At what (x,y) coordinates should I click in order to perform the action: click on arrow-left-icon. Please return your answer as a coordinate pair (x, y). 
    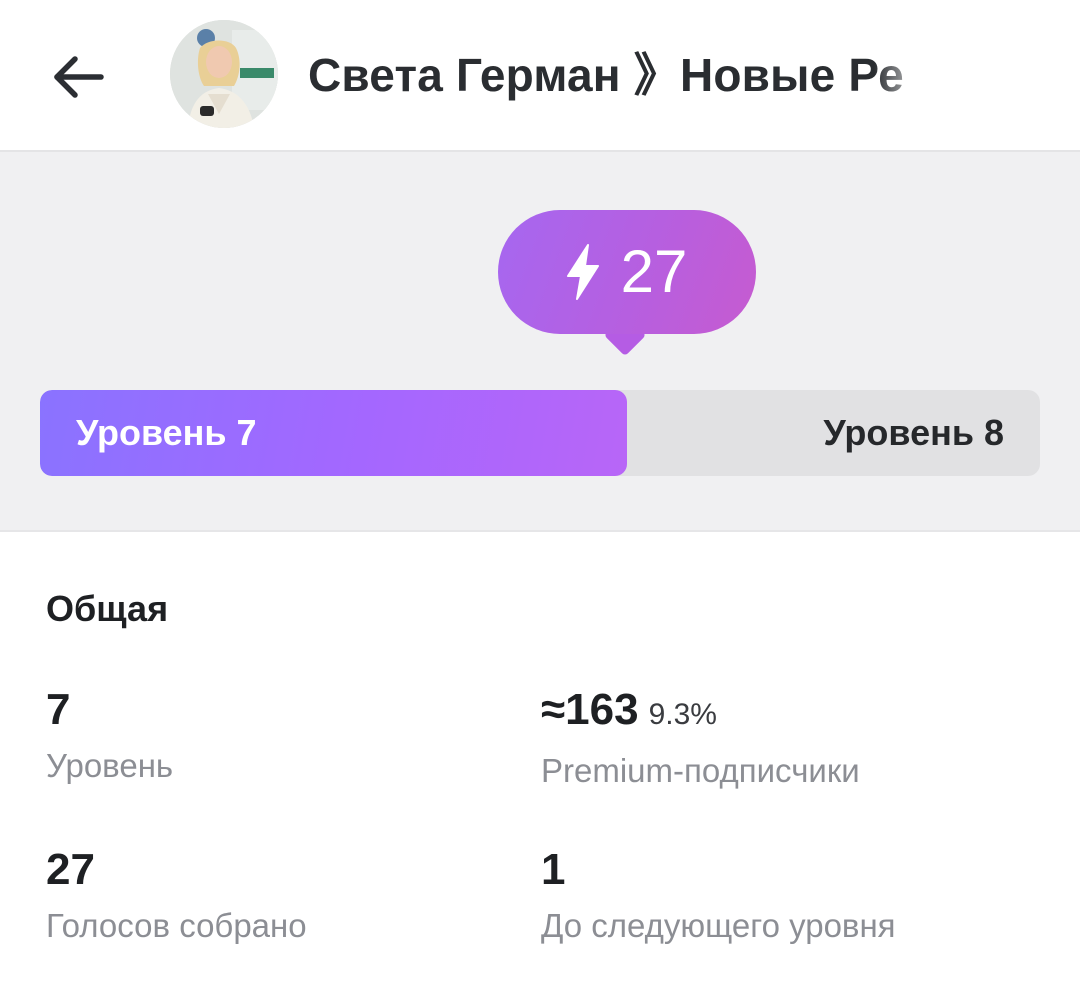
    Looking at the image, I should click on (79, 77).